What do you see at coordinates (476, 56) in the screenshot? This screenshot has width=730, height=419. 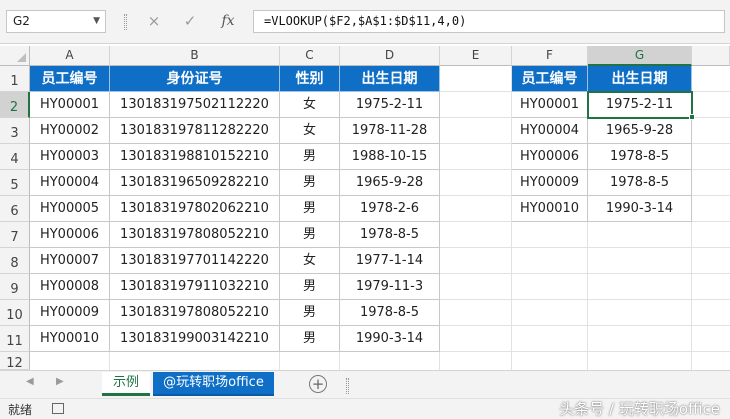 I see `column-header-e: E` at bounding box center [476, 56].